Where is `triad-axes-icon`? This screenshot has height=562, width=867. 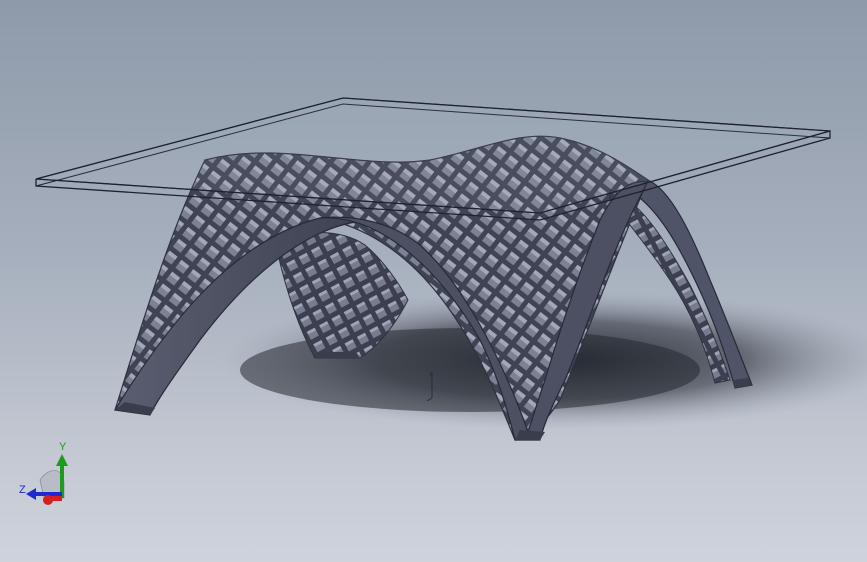
triad-axes-icon is located at coordinates (47, 479).